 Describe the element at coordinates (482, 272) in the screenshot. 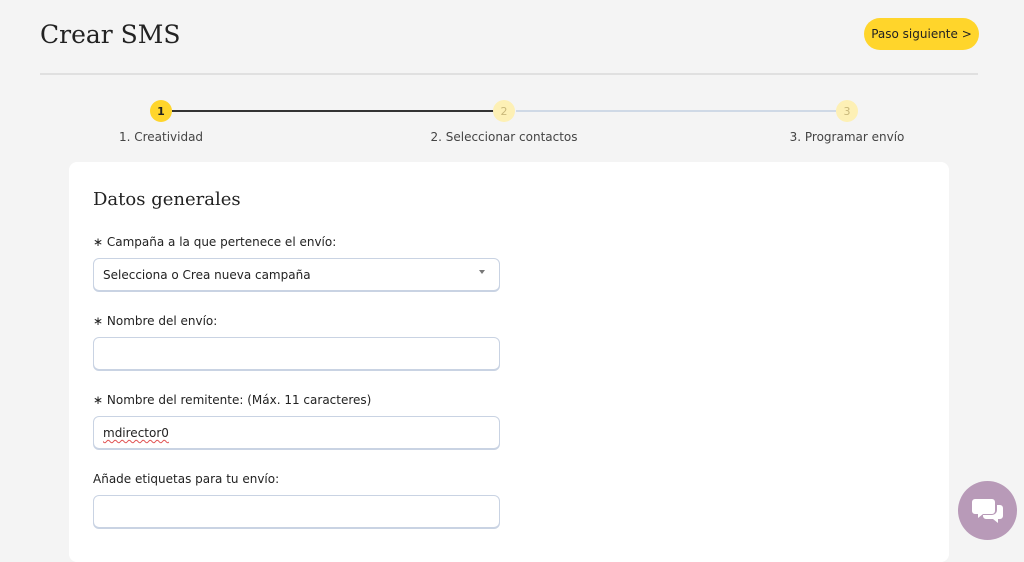

I see `caret-down-icon` at that location.